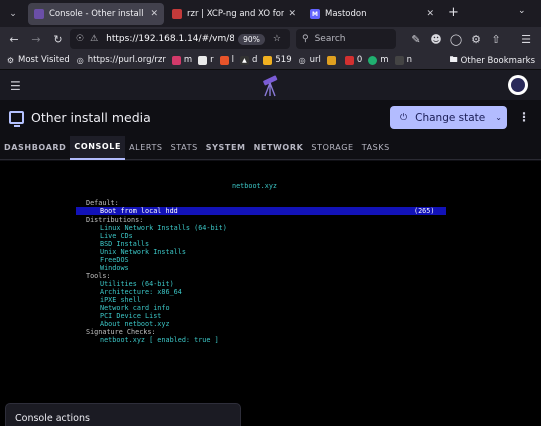  Describe the element at coordinates (58, 39) in the screenshot. I see `reload-icon: ↻` at that location.